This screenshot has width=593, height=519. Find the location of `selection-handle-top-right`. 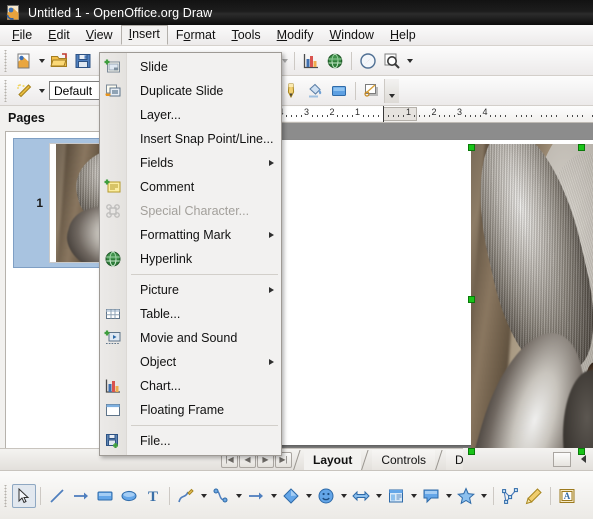

selection-handle-top-right is located at coordinates (581, 147).